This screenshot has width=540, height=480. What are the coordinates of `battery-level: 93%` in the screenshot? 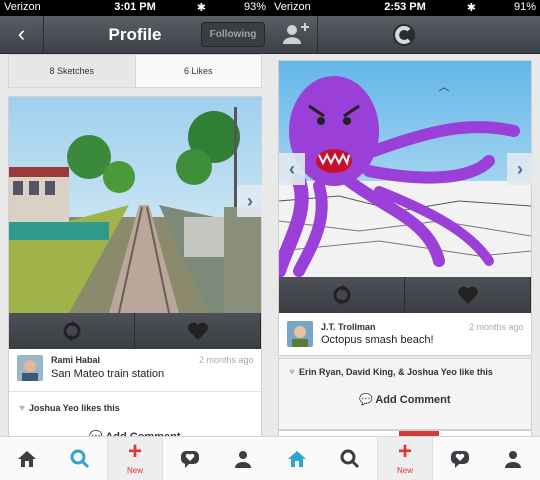 It's located at (254, 7).